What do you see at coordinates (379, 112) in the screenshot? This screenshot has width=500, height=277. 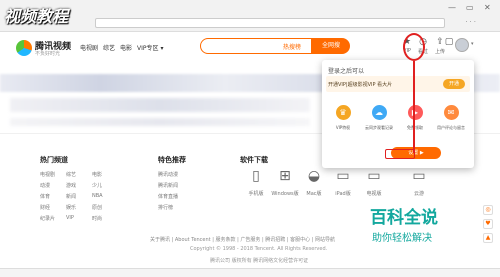 I see `cloud-sync-icon: ☁` at bounding box center [379, 112].